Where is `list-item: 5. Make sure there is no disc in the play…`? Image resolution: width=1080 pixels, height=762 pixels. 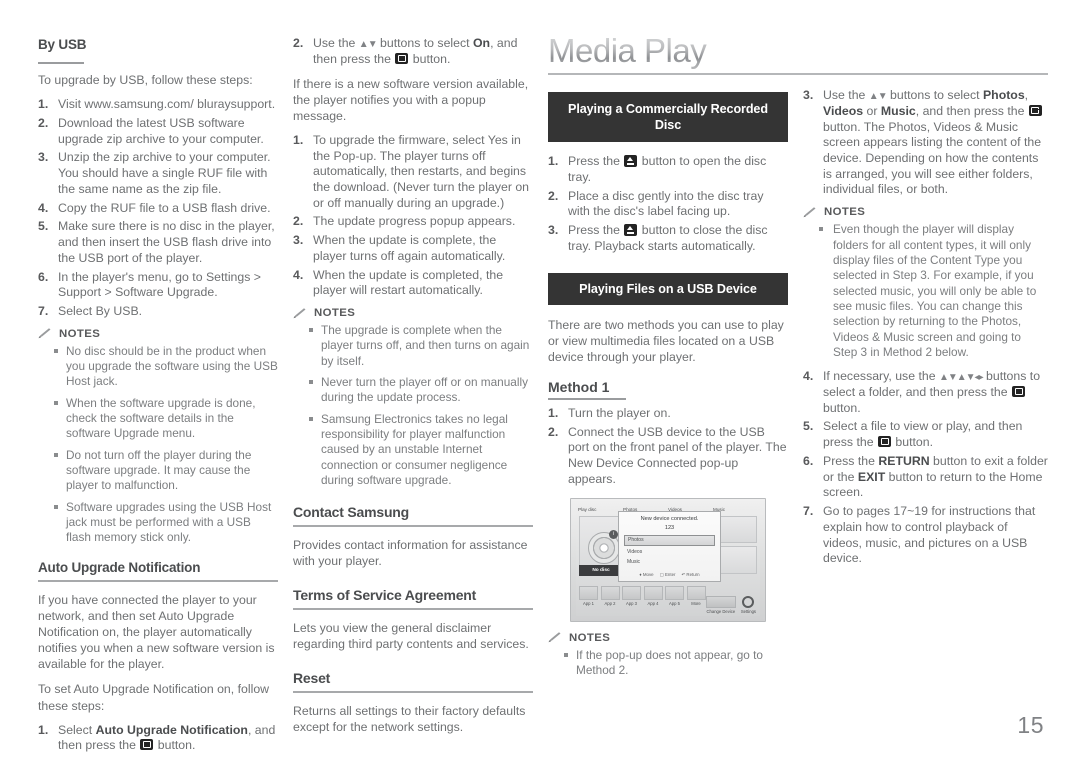
list-item: 5. Make sure there is no disc in the play… is located at coordinates (156, 242).